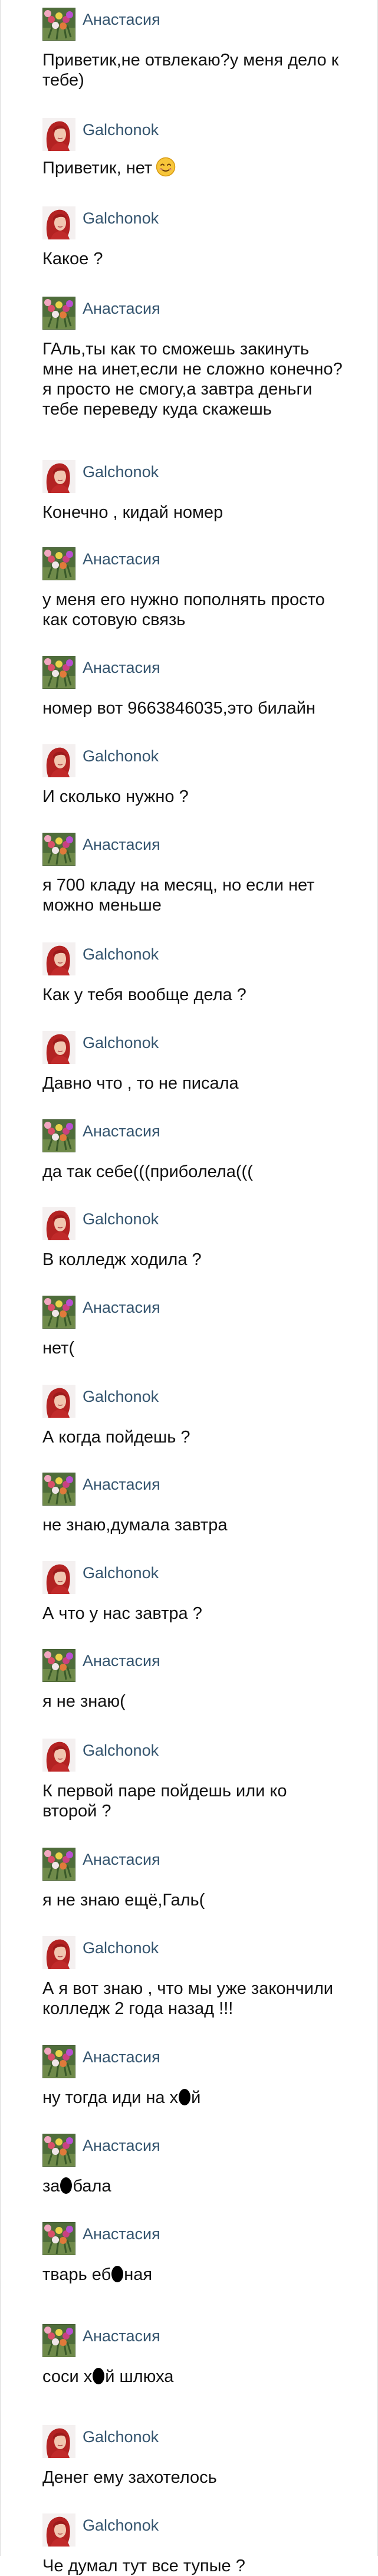  Describe the element at coordinates (193, 2566) in the screenshot. I see `message-text: Че думал тут все тупые ?` at that location.